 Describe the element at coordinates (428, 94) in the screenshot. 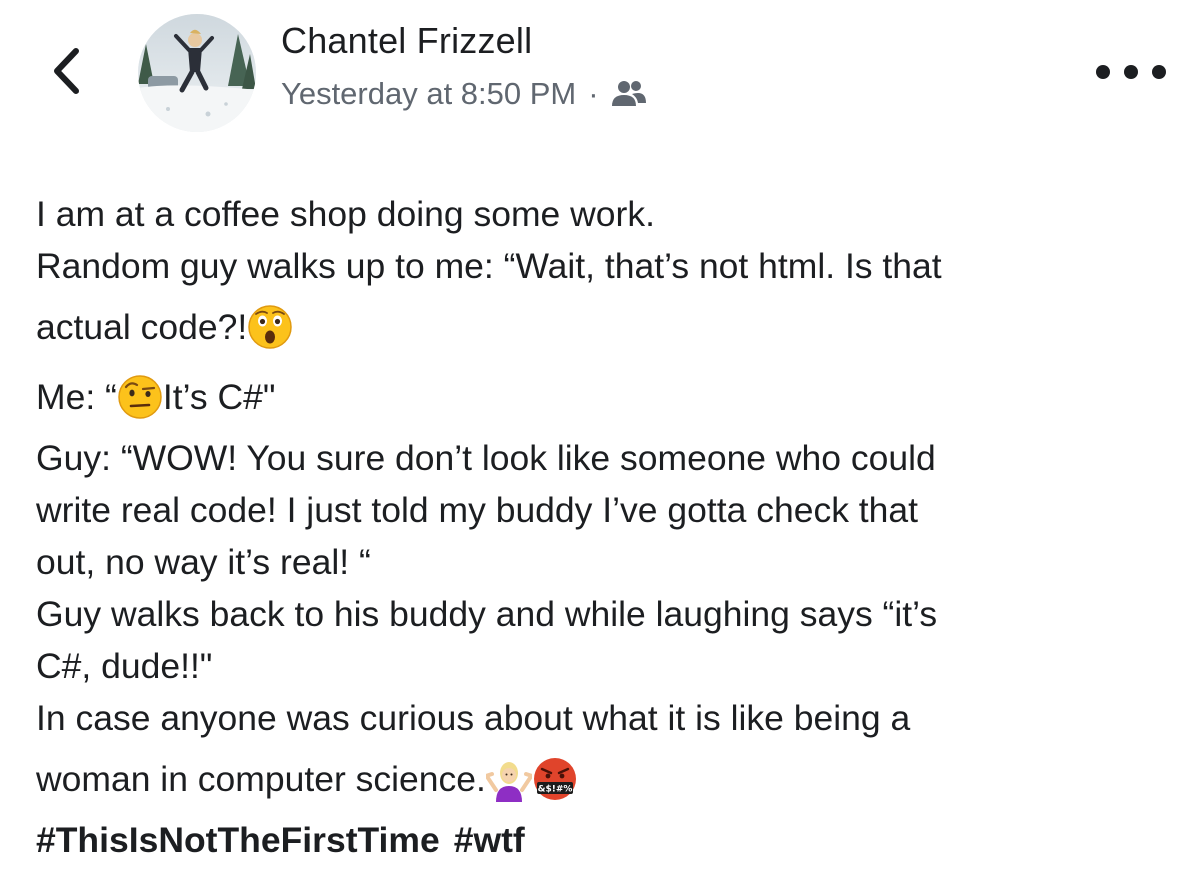

I see `post-timestamp: Yesterday at 8:50 PM` at that location.